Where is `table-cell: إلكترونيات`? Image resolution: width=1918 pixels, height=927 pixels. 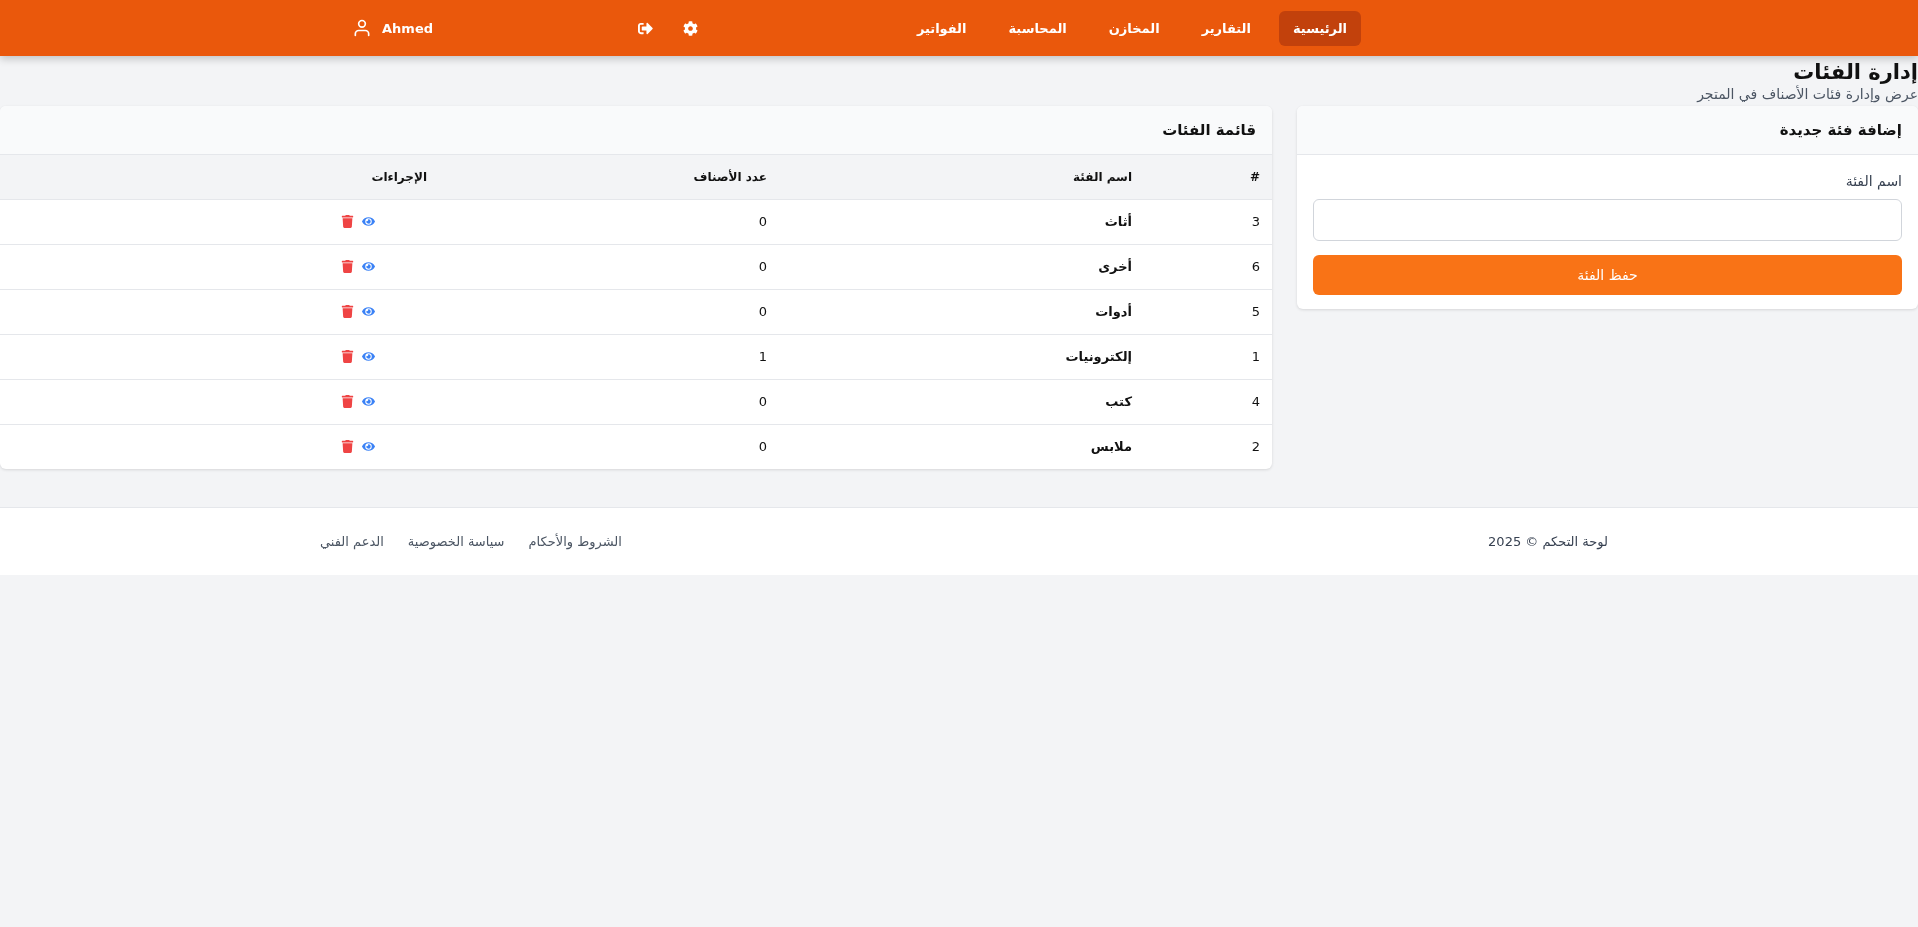
table-cell: إلكترونيات is located at coordinates (961, 356).